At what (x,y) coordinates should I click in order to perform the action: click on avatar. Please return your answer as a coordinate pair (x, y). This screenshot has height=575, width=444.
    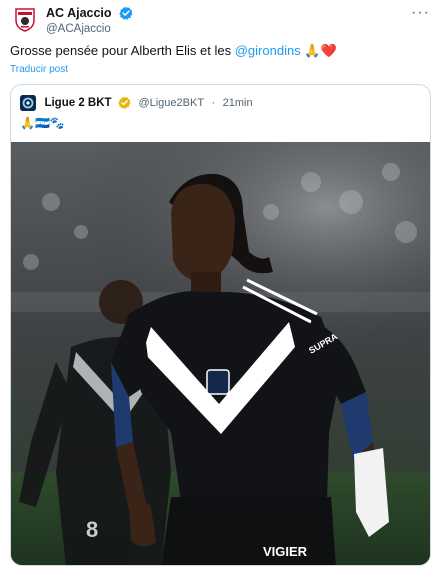
    Looking at the image, I should click on (25, 19).